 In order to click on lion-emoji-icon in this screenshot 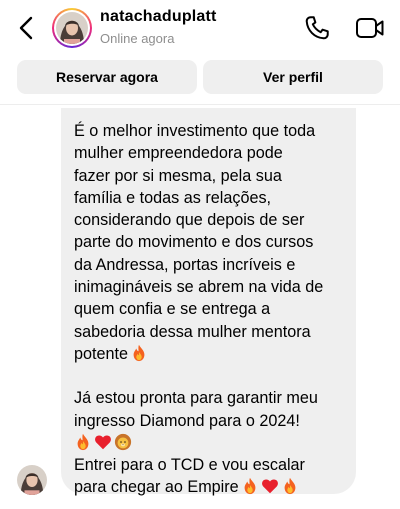, I will do `click(123, 441)`.